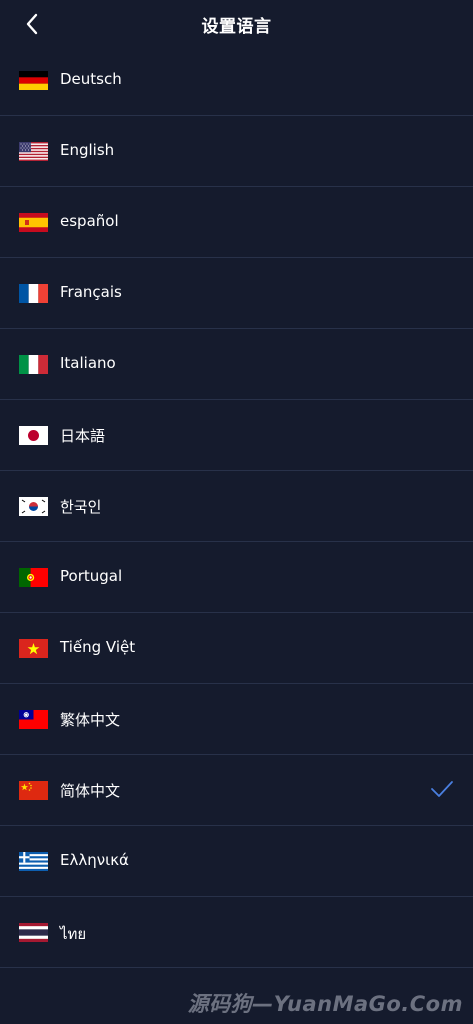  I want to click on language-row-traditional-chinese: 繁体中文, so click(236, 719).